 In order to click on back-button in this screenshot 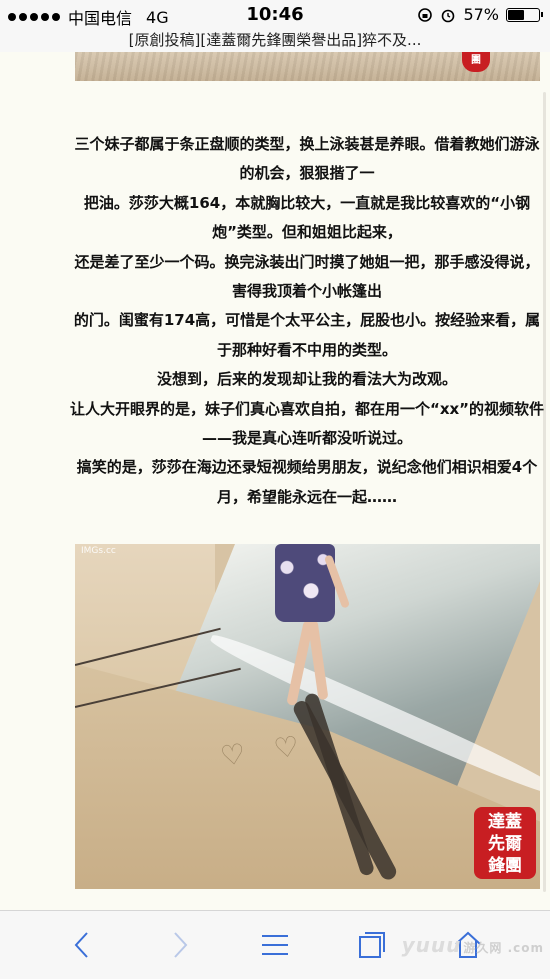, I will do `click(82, 945)`.